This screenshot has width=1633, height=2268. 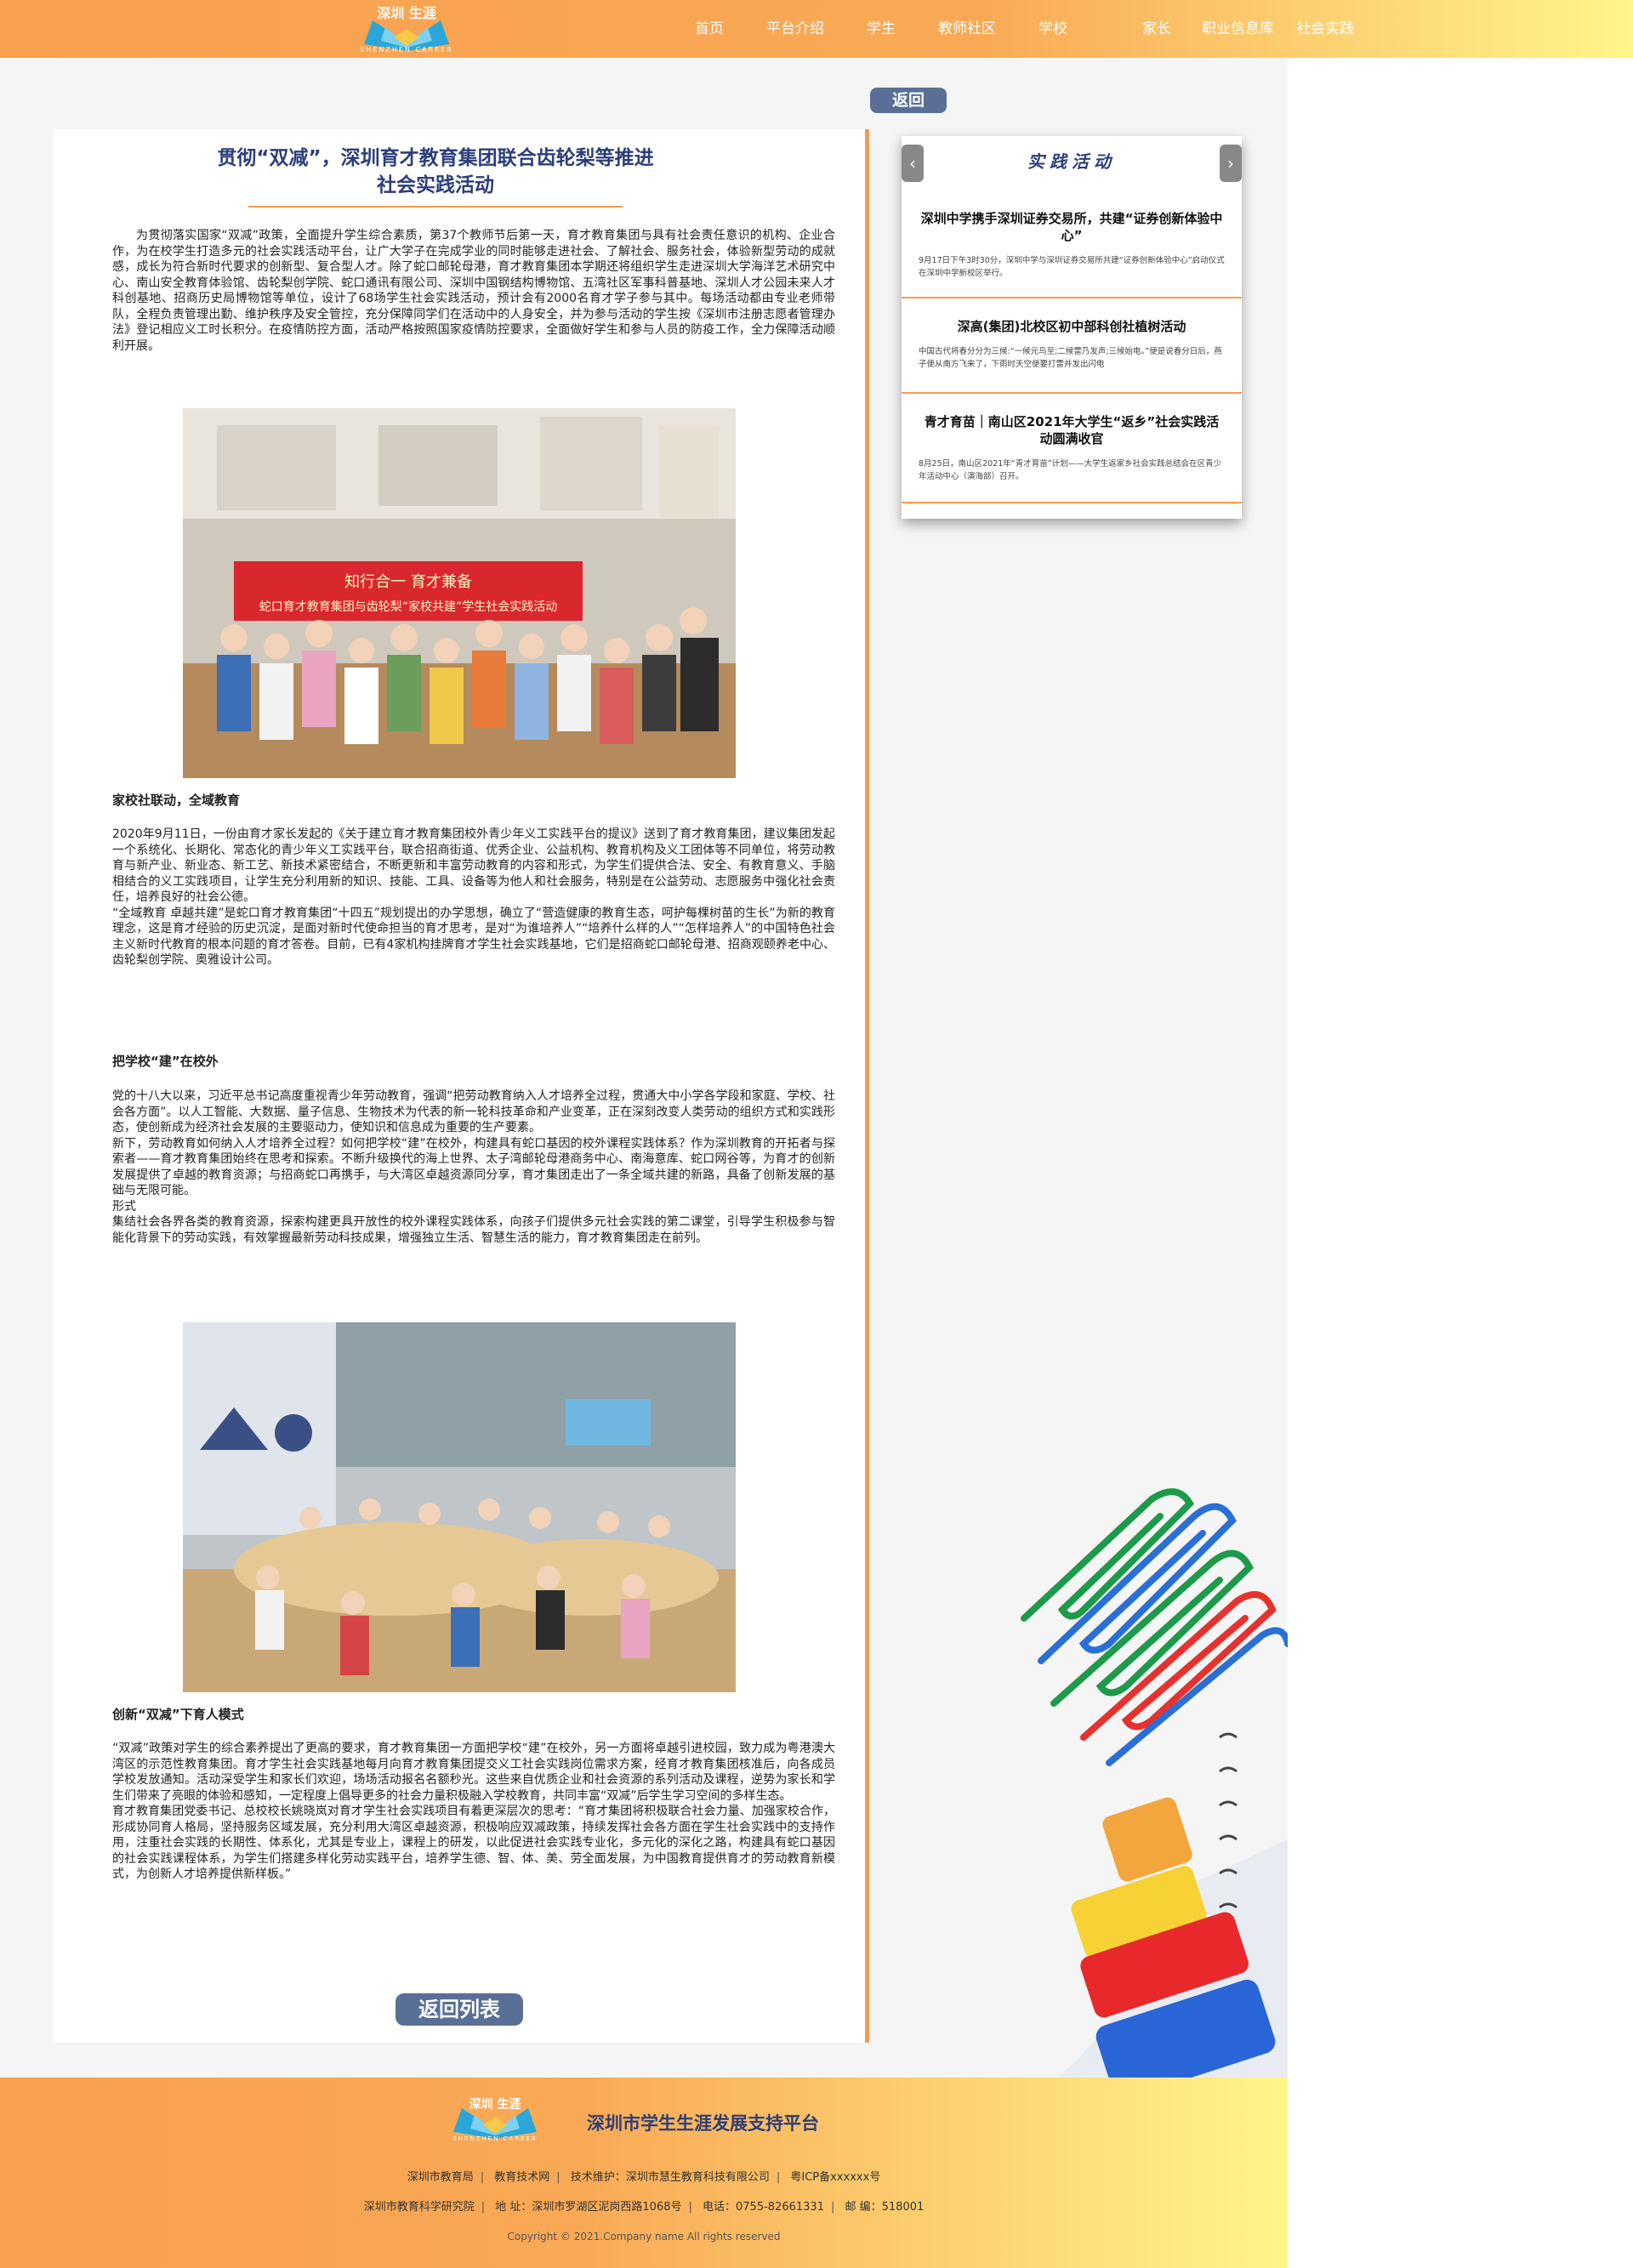 What do you see at coordinates (885, 2207) in the screenshot?
I see `footer-postcode: 邮 编：518001` at bounding box center [885, 2207].